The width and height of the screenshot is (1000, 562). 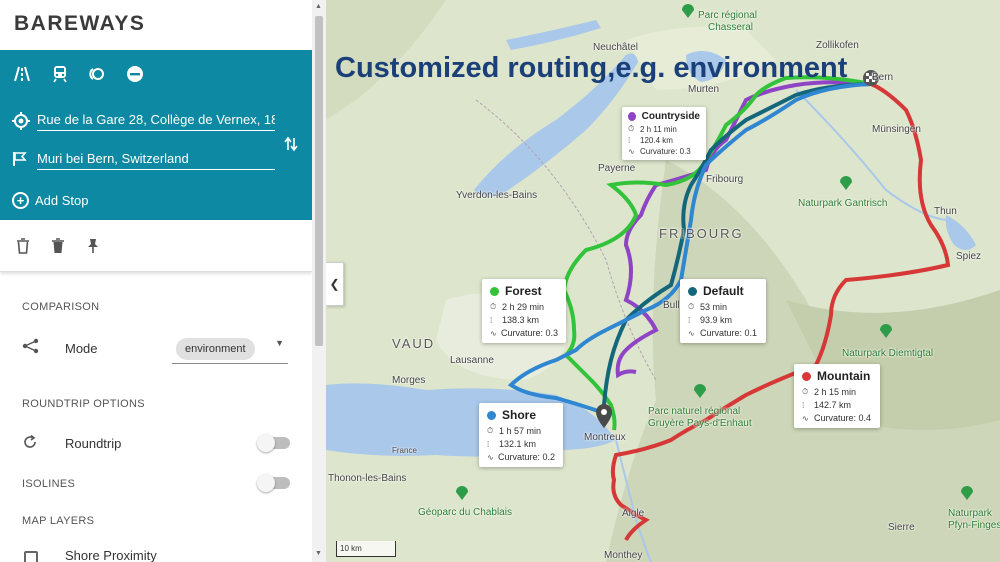 What do you see at coordinates (714, 307) in the screenshot?
I see `route-time: 53 min` at bounding box center [714, 307].